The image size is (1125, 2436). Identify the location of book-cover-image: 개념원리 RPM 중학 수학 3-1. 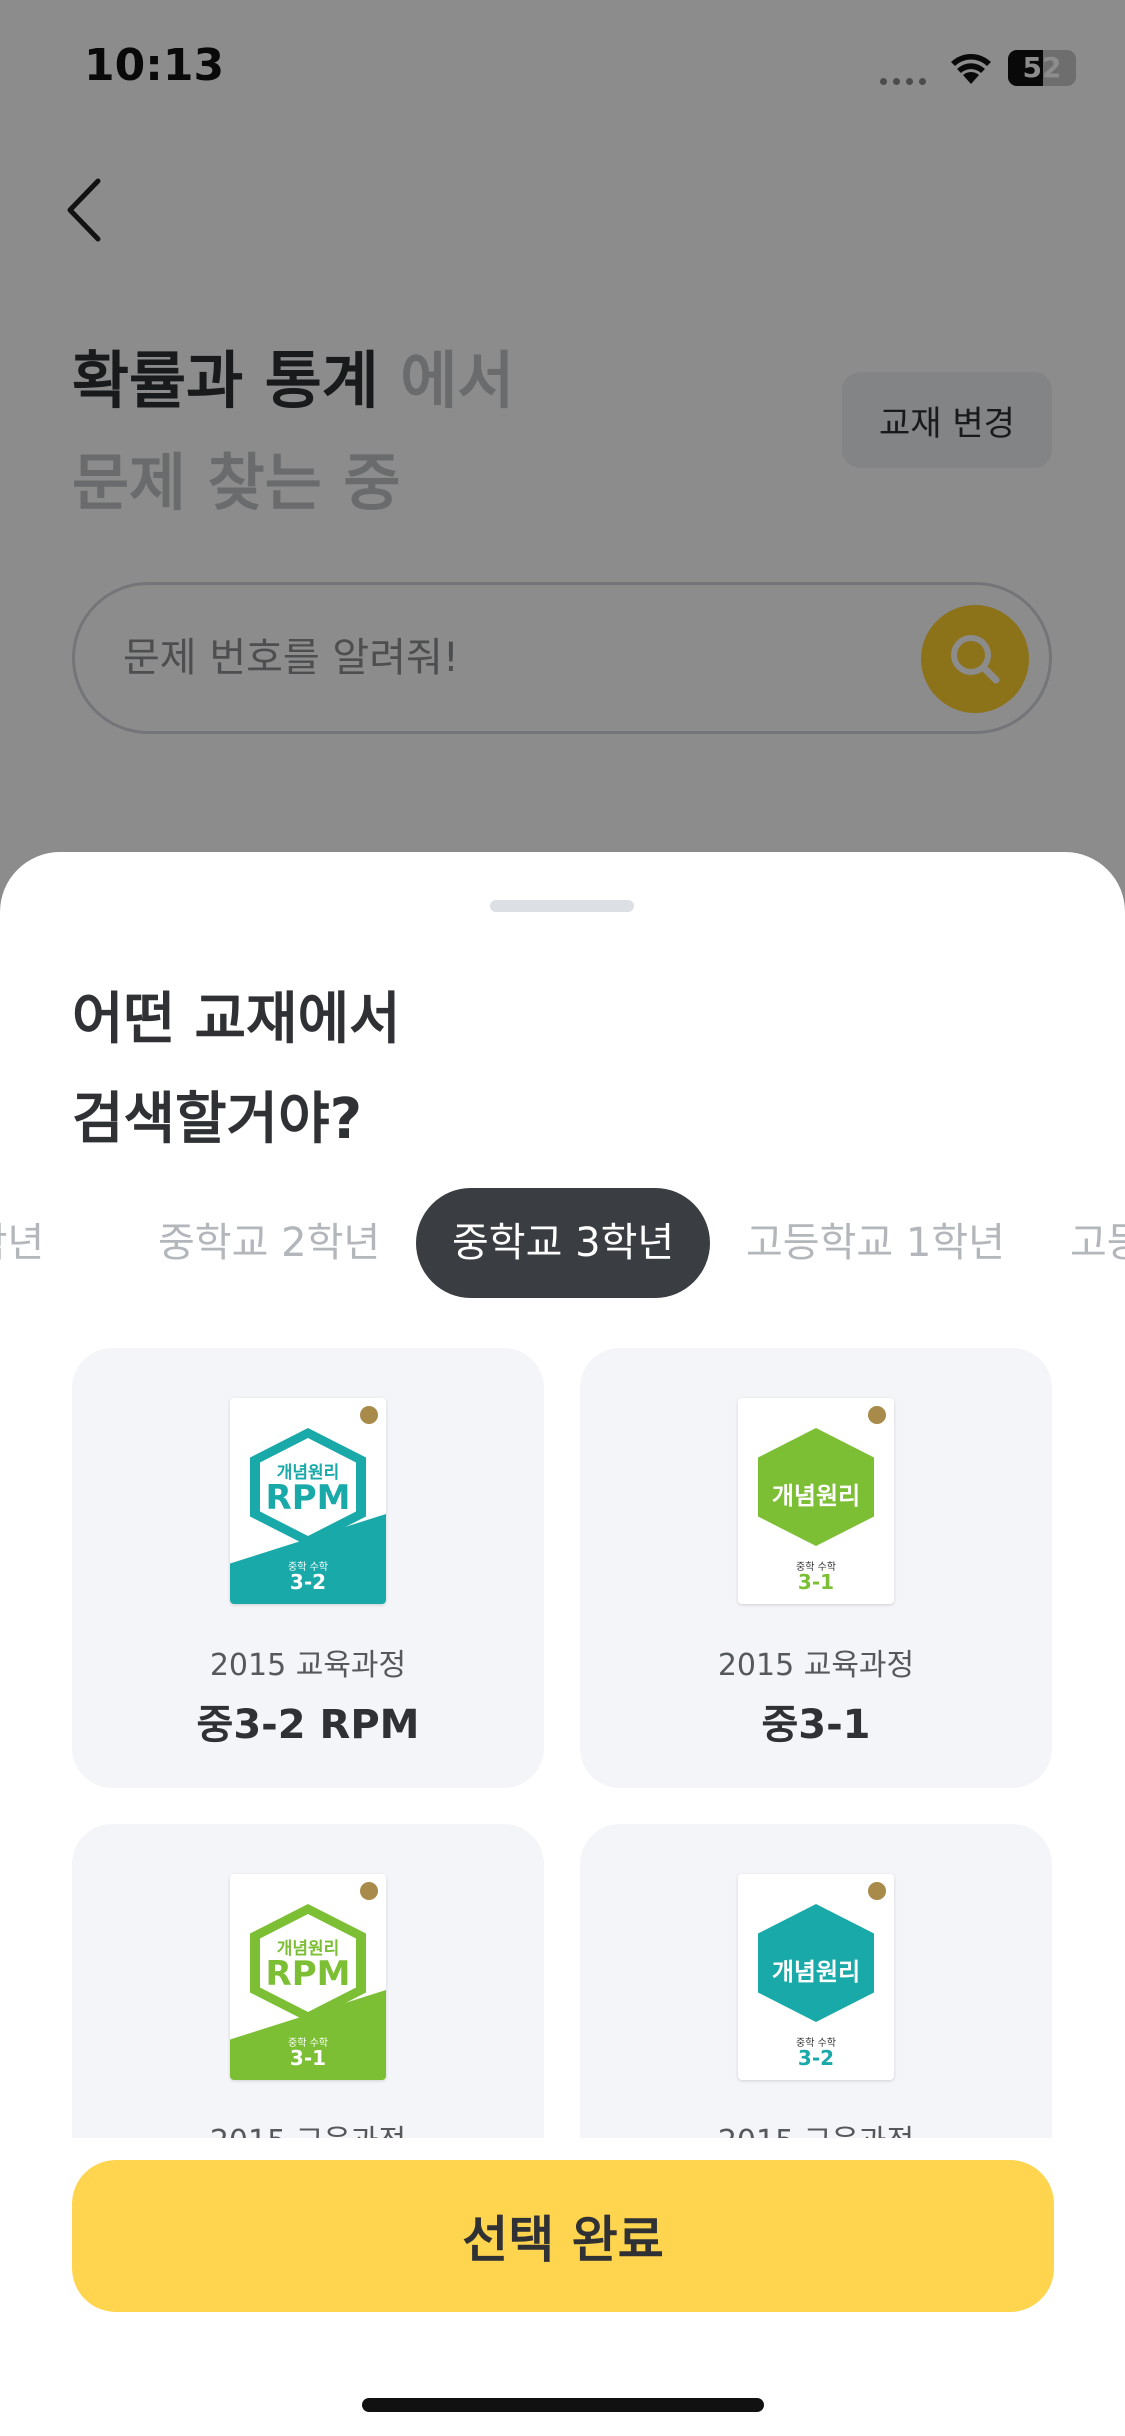
(308, 1977).